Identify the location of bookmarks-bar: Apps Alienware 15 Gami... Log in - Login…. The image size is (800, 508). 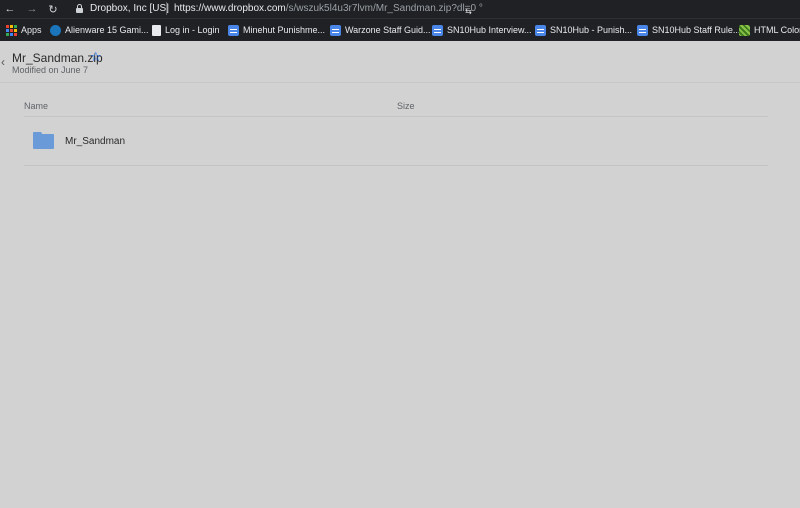
(400, 29).